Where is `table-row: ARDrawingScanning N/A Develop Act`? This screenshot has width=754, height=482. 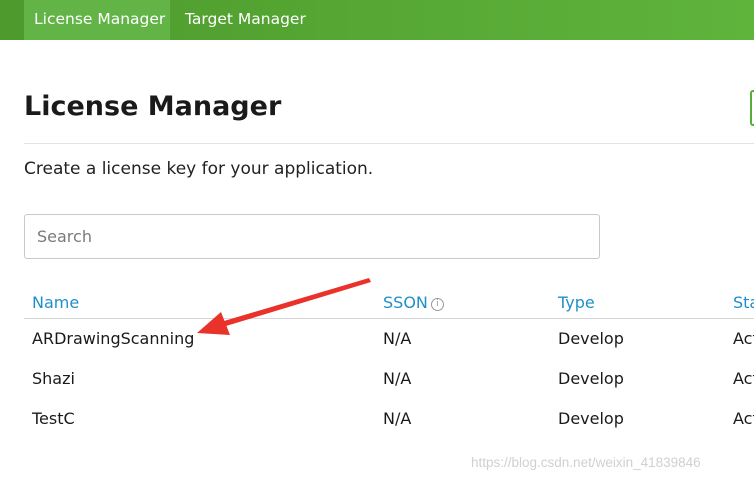
table-row: ARDrawingScanning N/A Develop Act is located at coordinates (377, 349).